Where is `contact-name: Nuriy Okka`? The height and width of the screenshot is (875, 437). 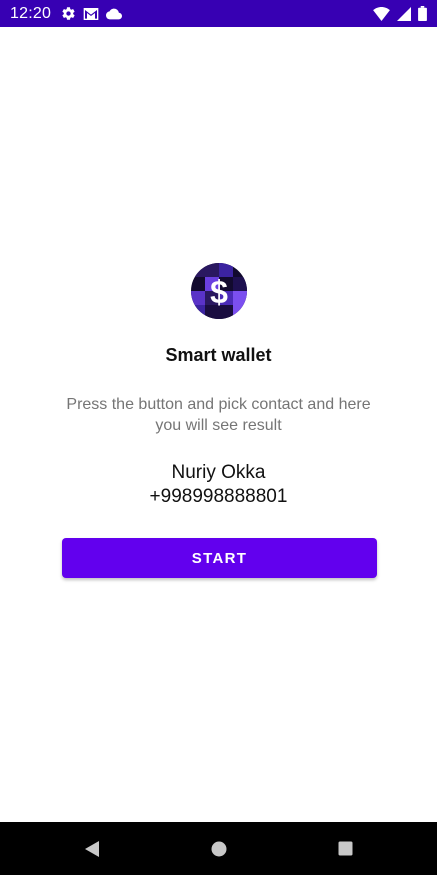 contact-name: Nuriy Okka is located at coordinates (218, 472).